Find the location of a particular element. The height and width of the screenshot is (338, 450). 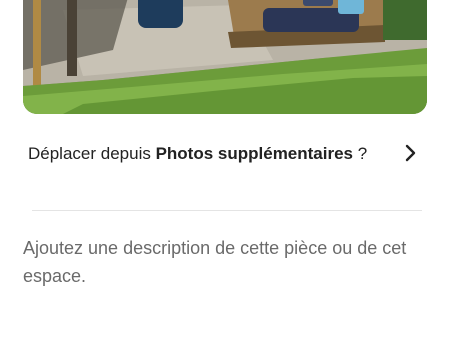

chevron-right-icon is located at coordinates (410, 153).